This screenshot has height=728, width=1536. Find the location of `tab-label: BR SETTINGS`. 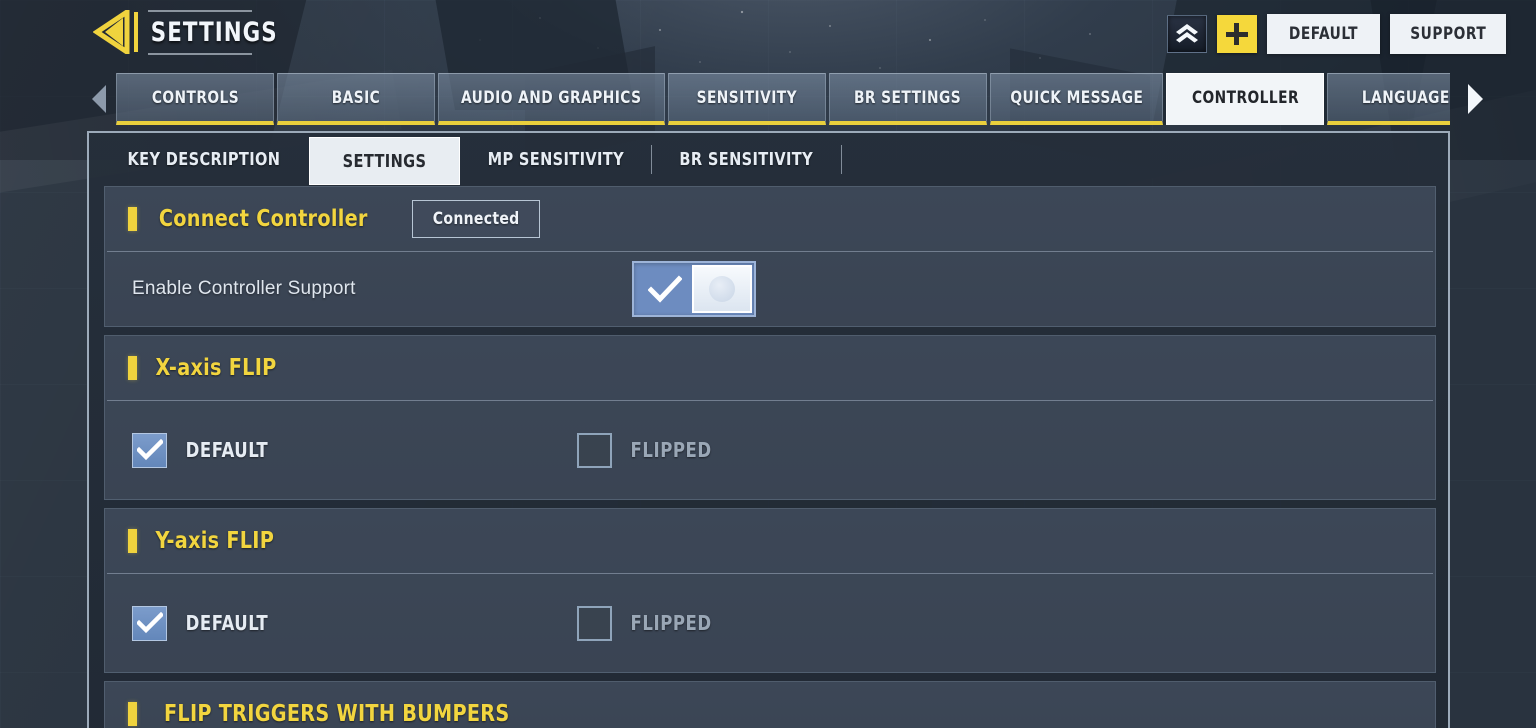

tab-label: BR SETTINGS is located at coordinates (907, 97).